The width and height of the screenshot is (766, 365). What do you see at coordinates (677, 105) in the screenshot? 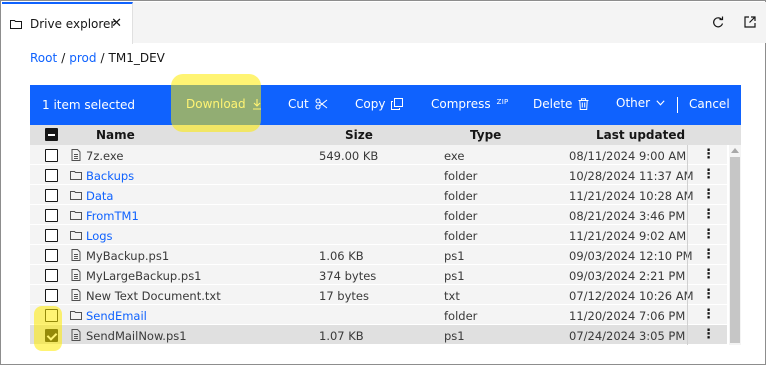
I see `action-divider` at bounding box center [677, 105].